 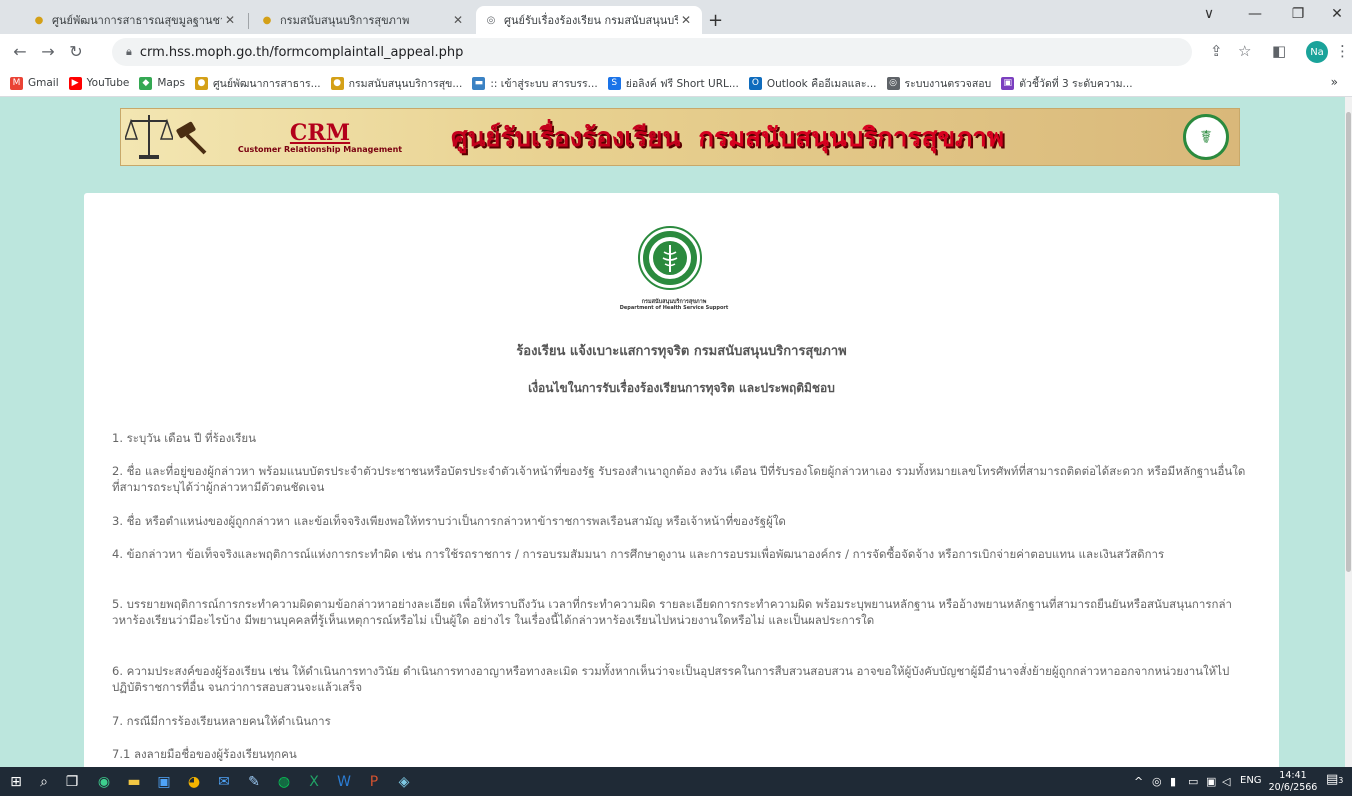 I want to click on clock-date: 20/6/2566, so click(x=1293, y=787).